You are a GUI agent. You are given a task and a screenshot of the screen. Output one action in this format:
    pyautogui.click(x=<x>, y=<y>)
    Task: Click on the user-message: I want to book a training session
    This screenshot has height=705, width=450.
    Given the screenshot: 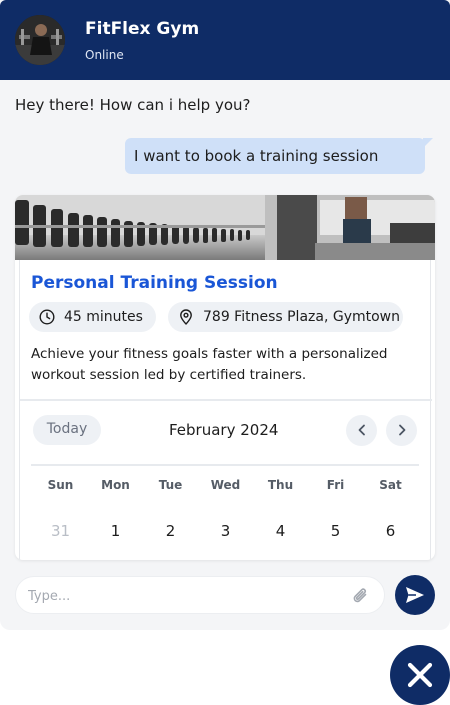 What is the action you would take?
    pyautogui.click(x=279, y=156)
    